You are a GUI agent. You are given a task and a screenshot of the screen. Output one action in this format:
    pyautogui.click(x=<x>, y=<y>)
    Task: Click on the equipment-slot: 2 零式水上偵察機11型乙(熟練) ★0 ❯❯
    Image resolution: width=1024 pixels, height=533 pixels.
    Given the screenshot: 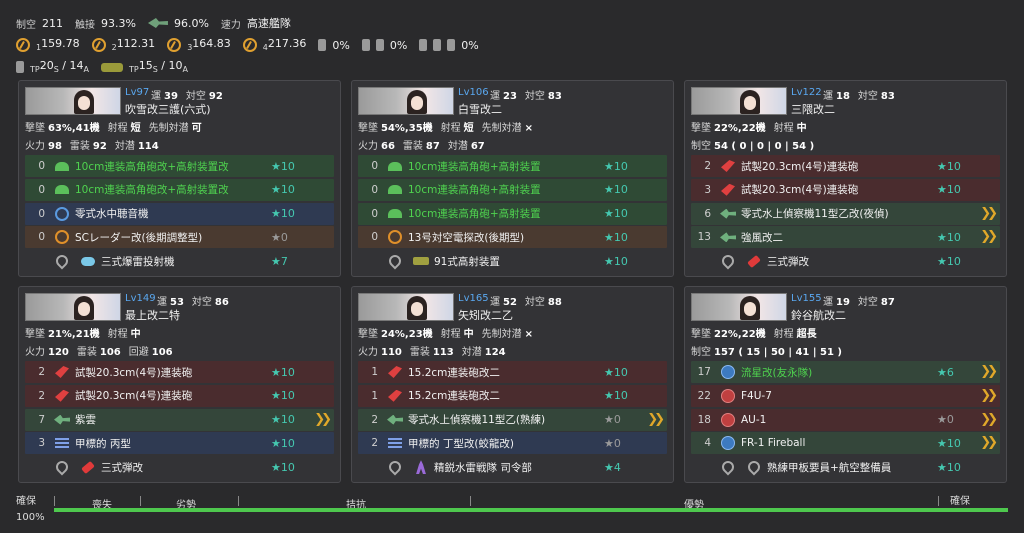 What is the action you would take?
    pyautogui.click(x=512, y=419)
    